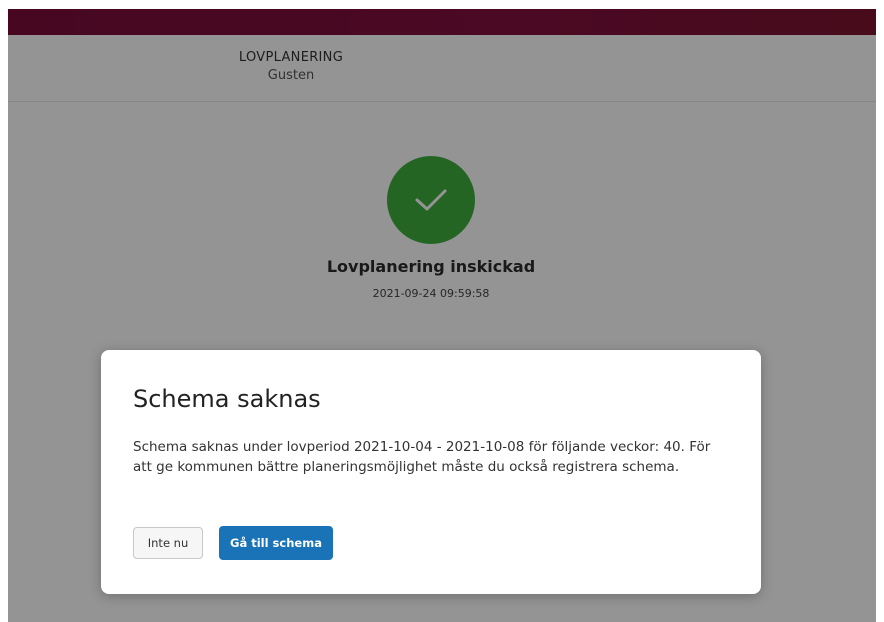 The image size is (884, 622). I want to click on not-now-button: Inte nu, so click(168, 543).